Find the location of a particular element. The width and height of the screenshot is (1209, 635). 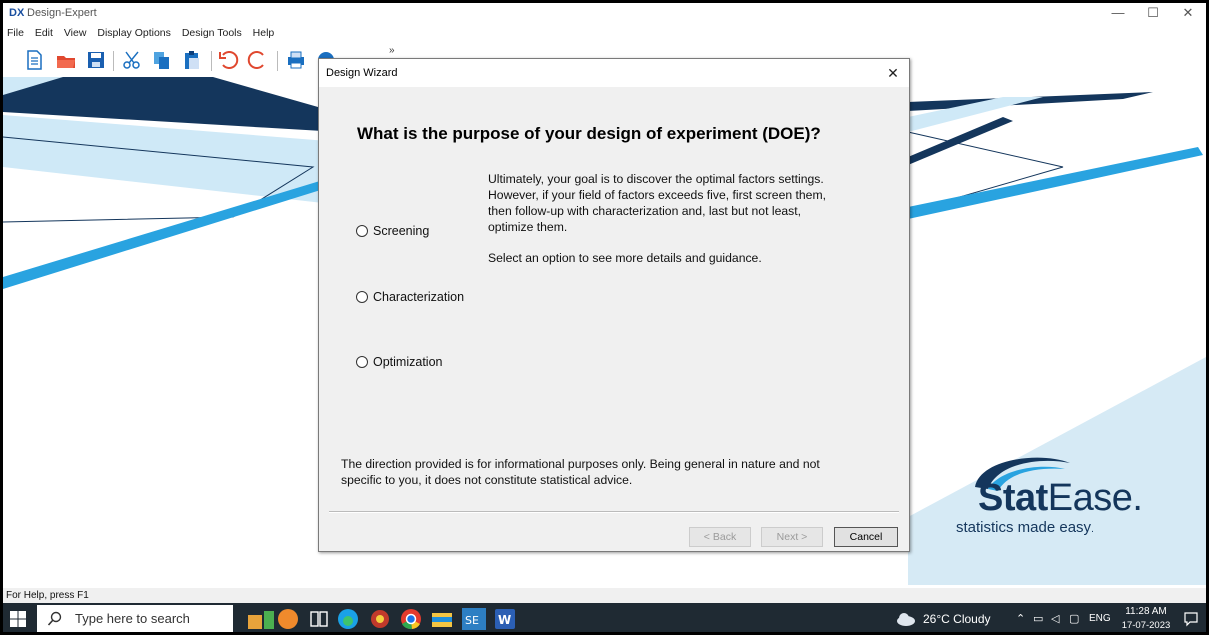

description-line: optimize them. is located at coordinates (528, 227).